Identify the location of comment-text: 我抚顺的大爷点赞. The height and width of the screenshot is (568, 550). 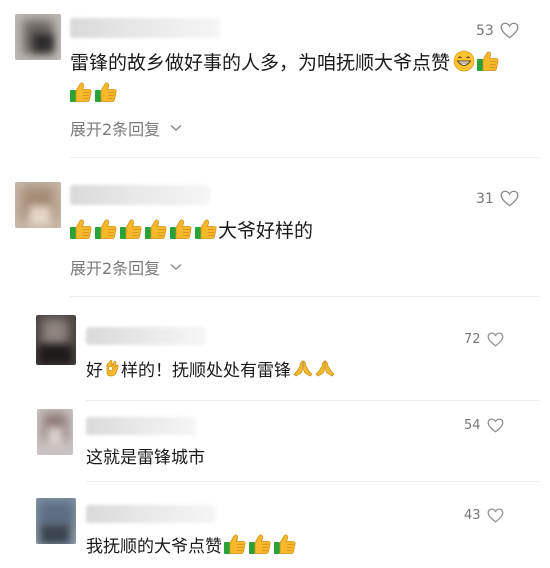
(191, 544).